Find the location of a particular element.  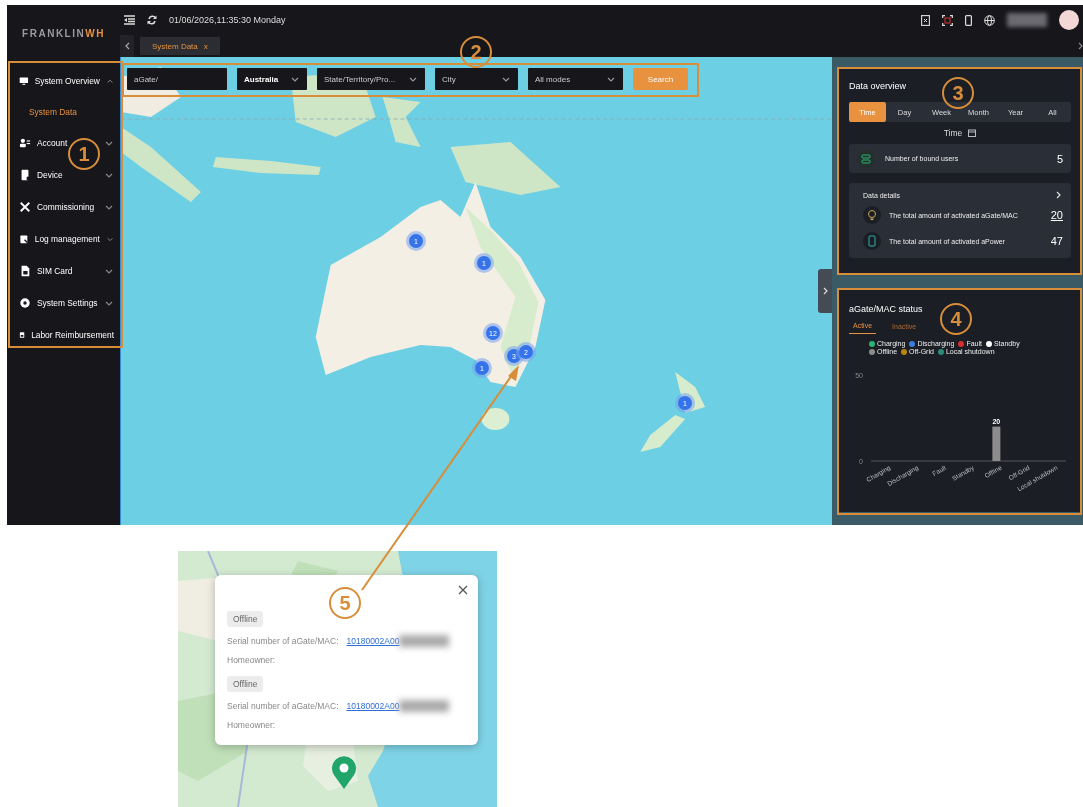

logo: FRANKLINWH is located at coordinates (63, 33).